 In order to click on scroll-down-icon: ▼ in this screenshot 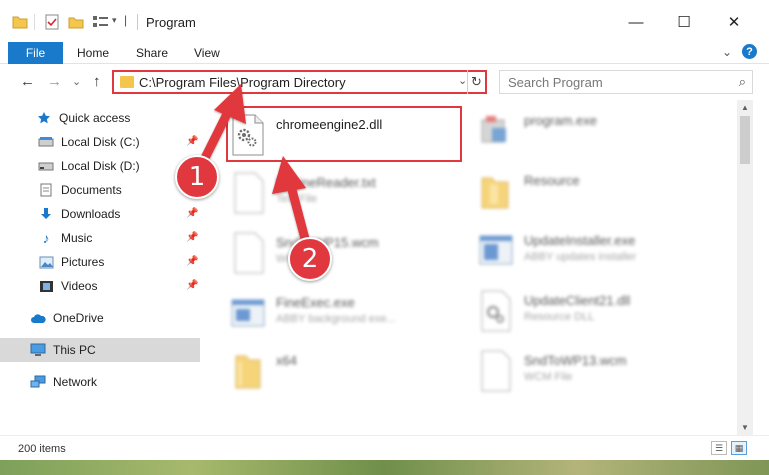, I will do `click(745, 427)`.